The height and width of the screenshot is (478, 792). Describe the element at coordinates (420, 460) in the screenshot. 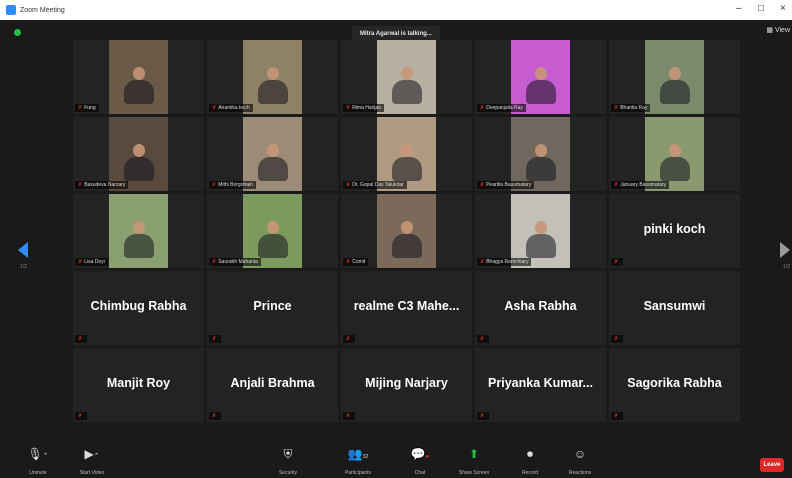

I see `chat-button: 💬● Chat` at that location.